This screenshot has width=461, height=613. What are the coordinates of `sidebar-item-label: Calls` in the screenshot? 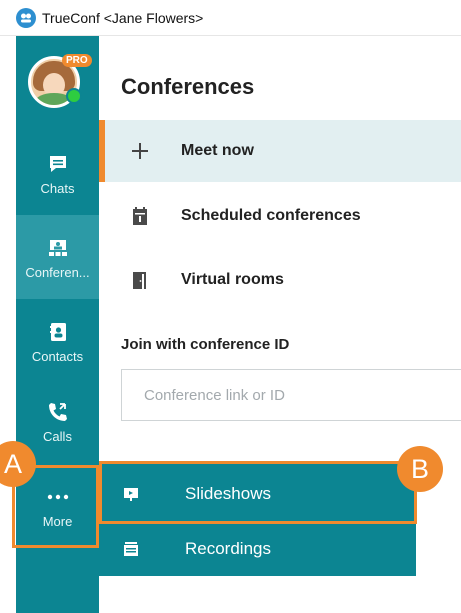 It's located at (57, 436).